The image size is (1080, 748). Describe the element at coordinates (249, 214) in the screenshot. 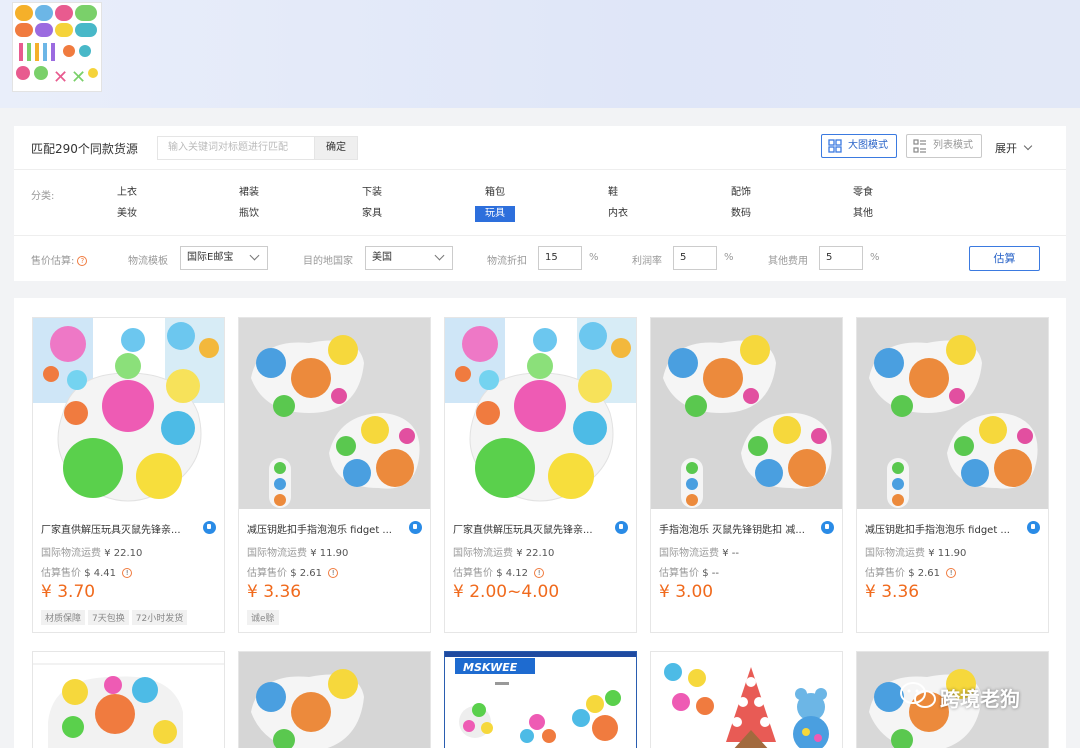

I see `category-item: 瓶饮` at that location.